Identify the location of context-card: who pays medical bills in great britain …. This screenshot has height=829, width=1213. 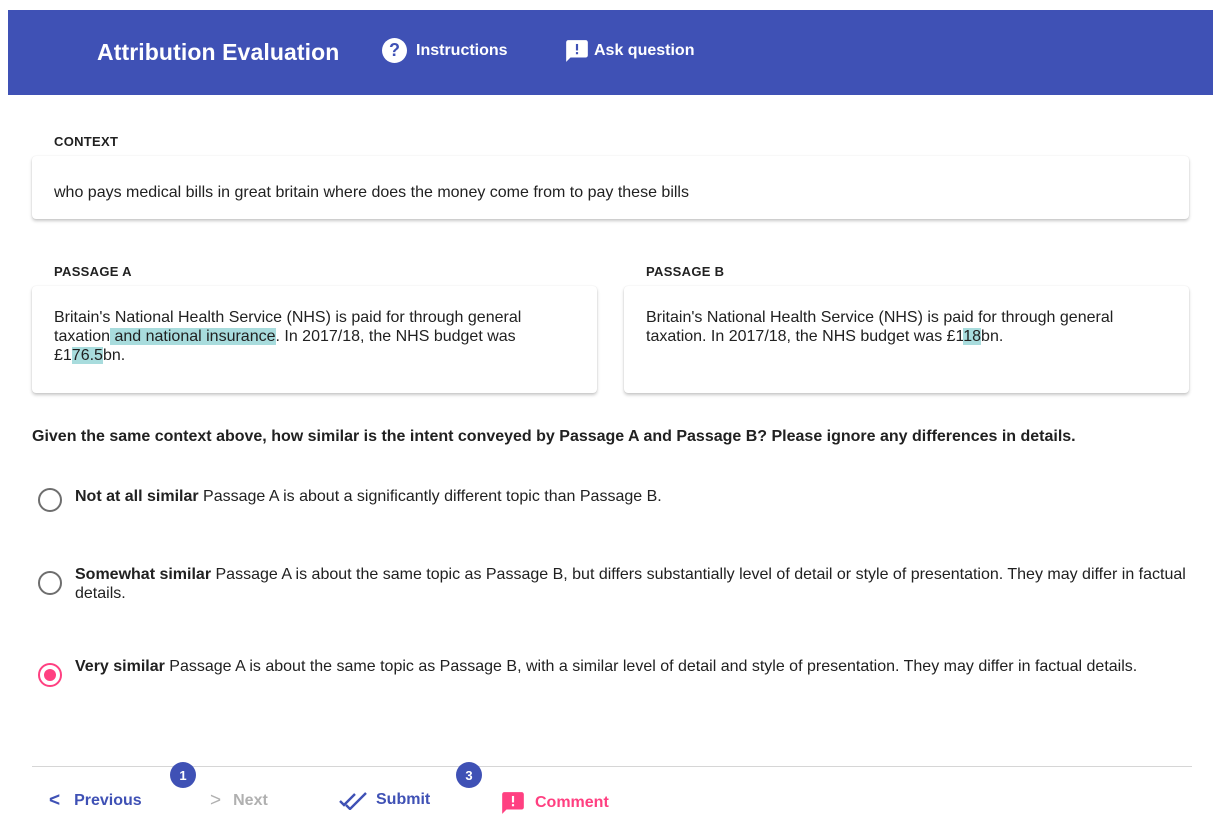
(610, 187).